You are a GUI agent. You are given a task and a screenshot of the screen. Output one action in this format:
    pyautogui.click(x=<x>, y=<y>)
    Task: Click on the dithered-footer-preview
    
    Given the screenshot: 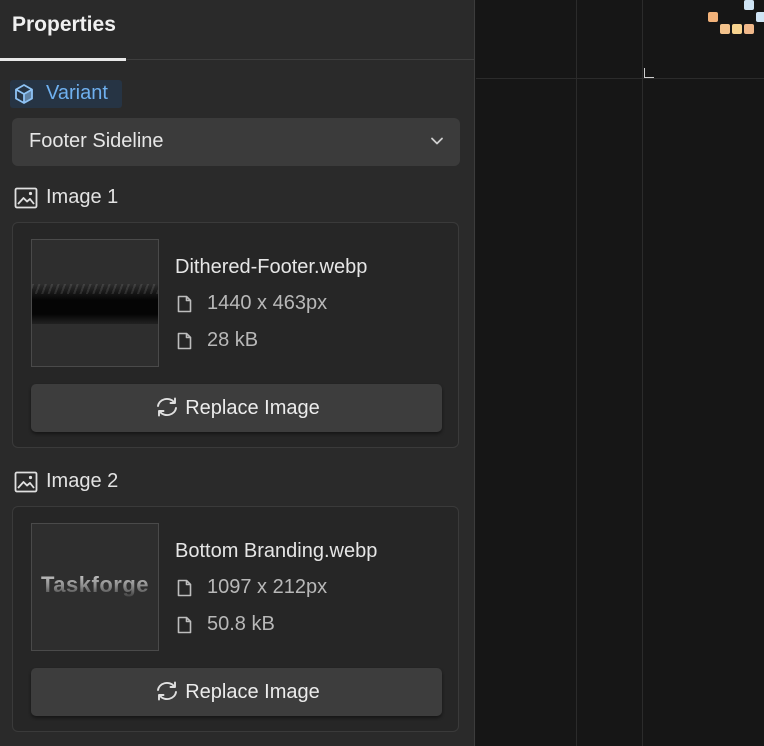 What is the action you would take?
    pyautogui.click(x=95, y=304)
    